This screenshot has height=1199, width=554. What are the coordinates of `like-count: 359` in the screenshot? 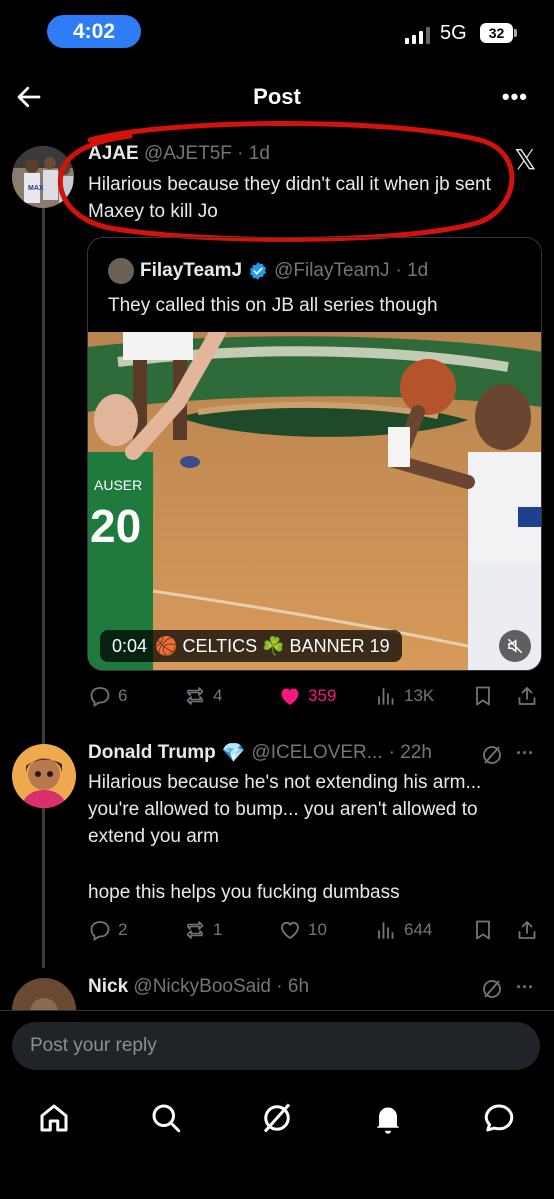 It's located at (322, 695).